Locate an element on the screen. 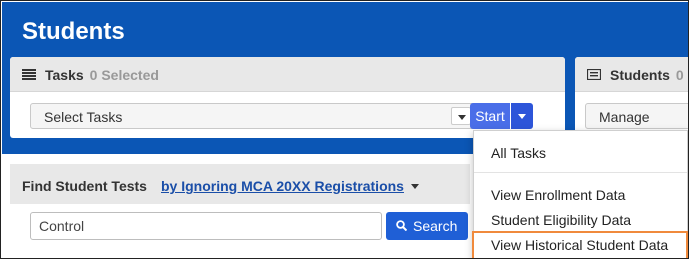  tasks-panel-title: Tasks 0 Selected is located at coordinates (102, 75).